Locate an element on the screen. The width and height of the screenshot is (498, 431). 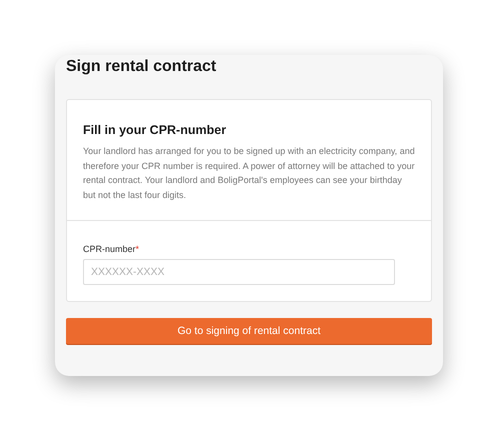
input-field: XXXXXX-XXXX is located at coordinates (239, 272).